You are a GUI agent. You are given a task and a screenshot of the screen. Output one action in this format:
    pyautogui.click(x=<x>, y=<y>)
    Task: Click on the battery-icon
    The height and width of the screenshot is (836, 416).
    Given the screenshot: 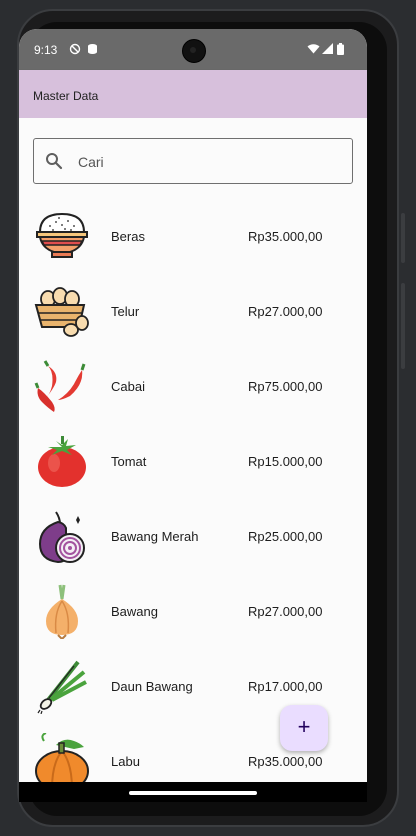 What is the action you would take?
    pyautogui.click(x=340, y=50)
    